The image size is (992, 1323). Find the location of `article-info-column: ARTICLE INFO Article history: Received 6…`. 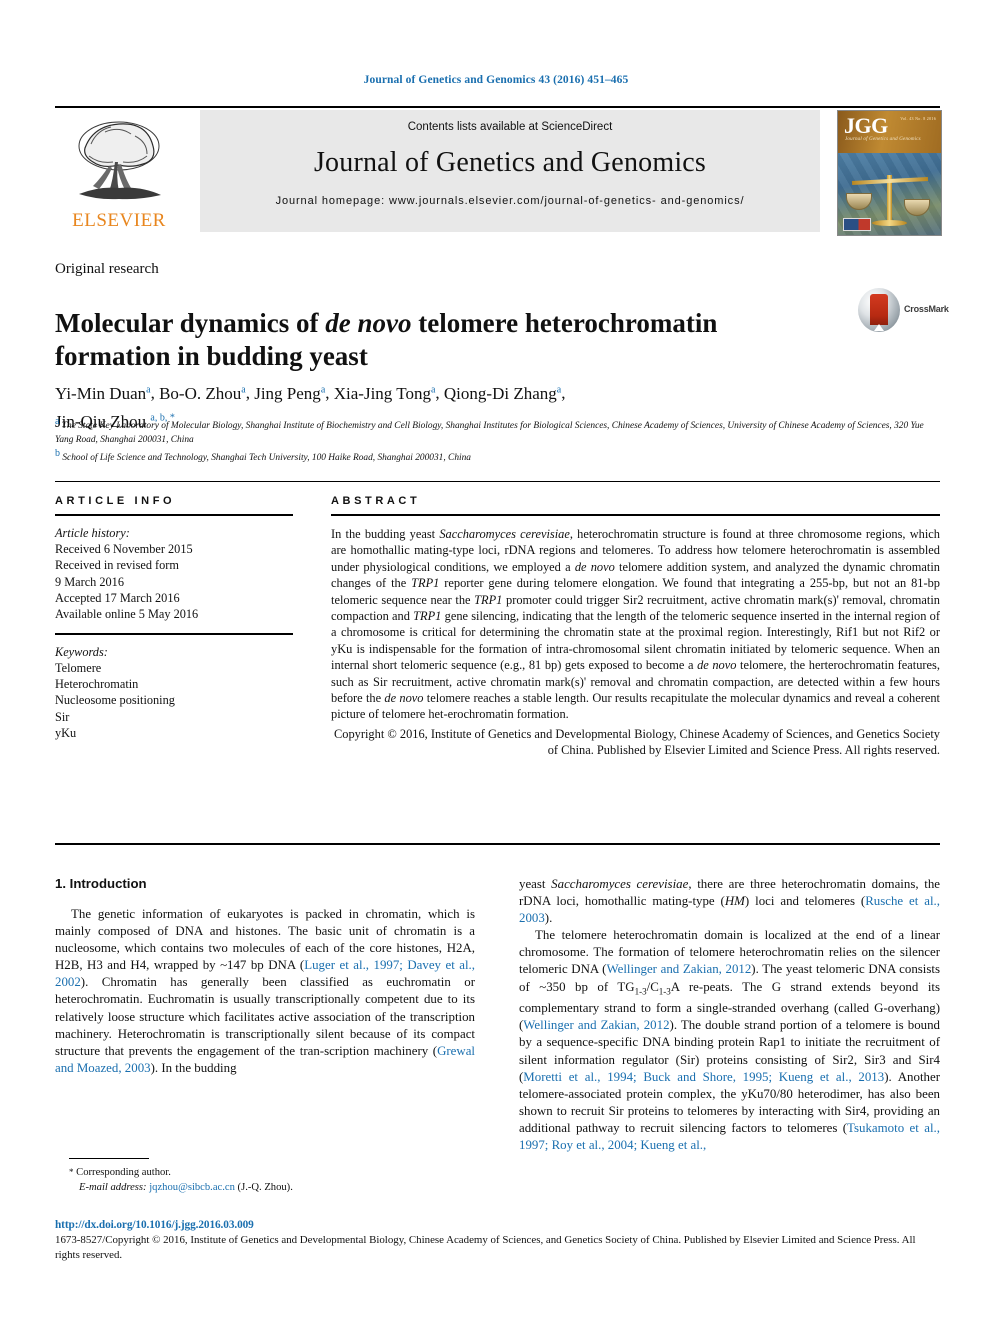

article-info-column: ARTICLE INFO Article history: Received 6… is located at coordinates (174, 618).